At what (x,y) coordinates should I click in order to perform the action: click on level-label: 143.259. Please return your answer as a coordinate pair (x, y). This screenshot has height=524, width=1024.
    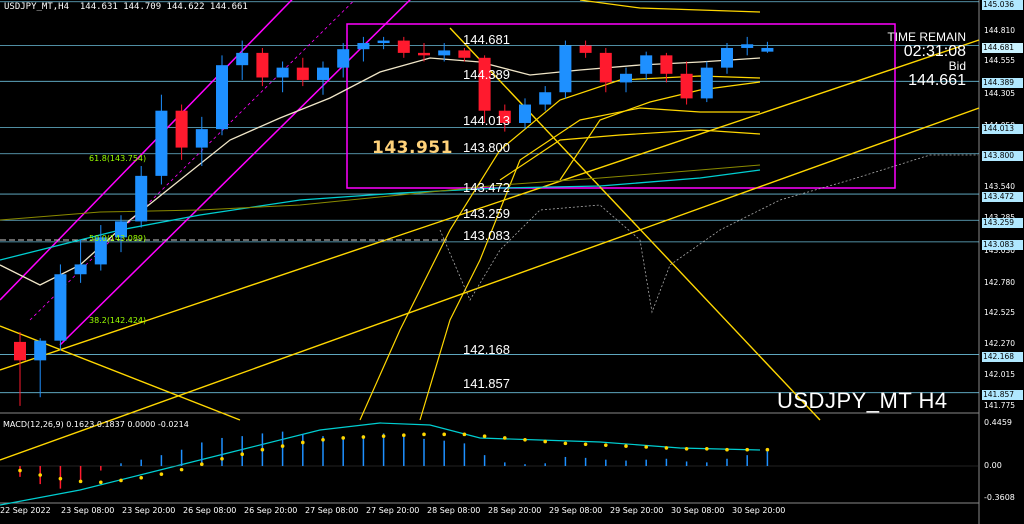
    Looking at the image, I should click on (486, 213).